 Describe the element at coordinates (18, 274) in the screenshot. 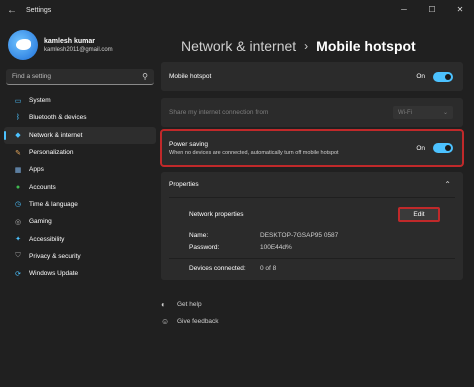

I see `update-icon: ⟳` at that location.